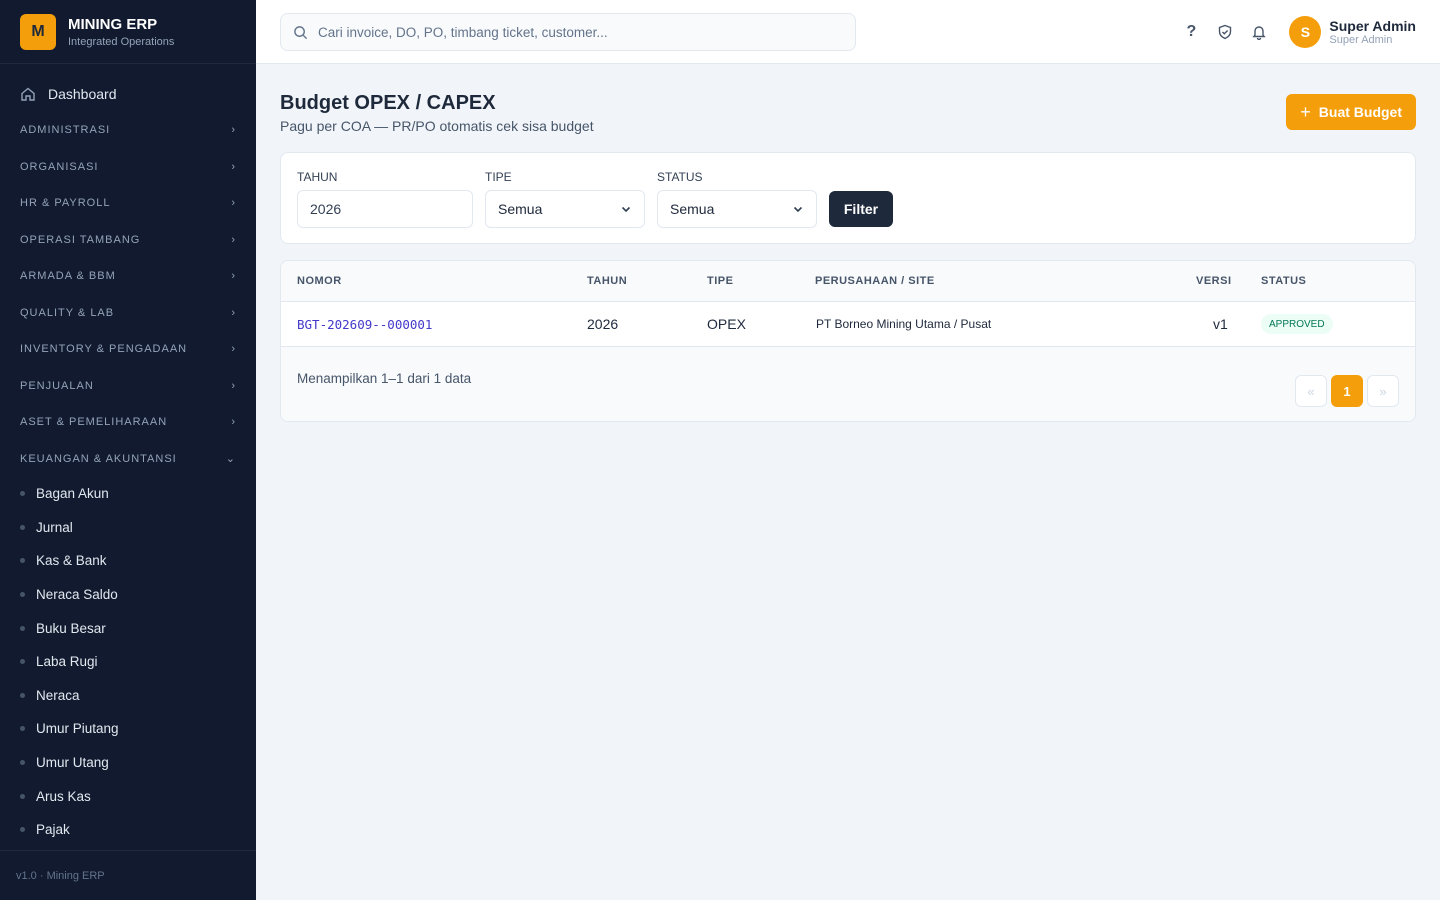 The height and width of the screenshot is (900, 1440). I want to click on sidebar-group-penjualan: PENJUALAN ›, so click(128, 386).